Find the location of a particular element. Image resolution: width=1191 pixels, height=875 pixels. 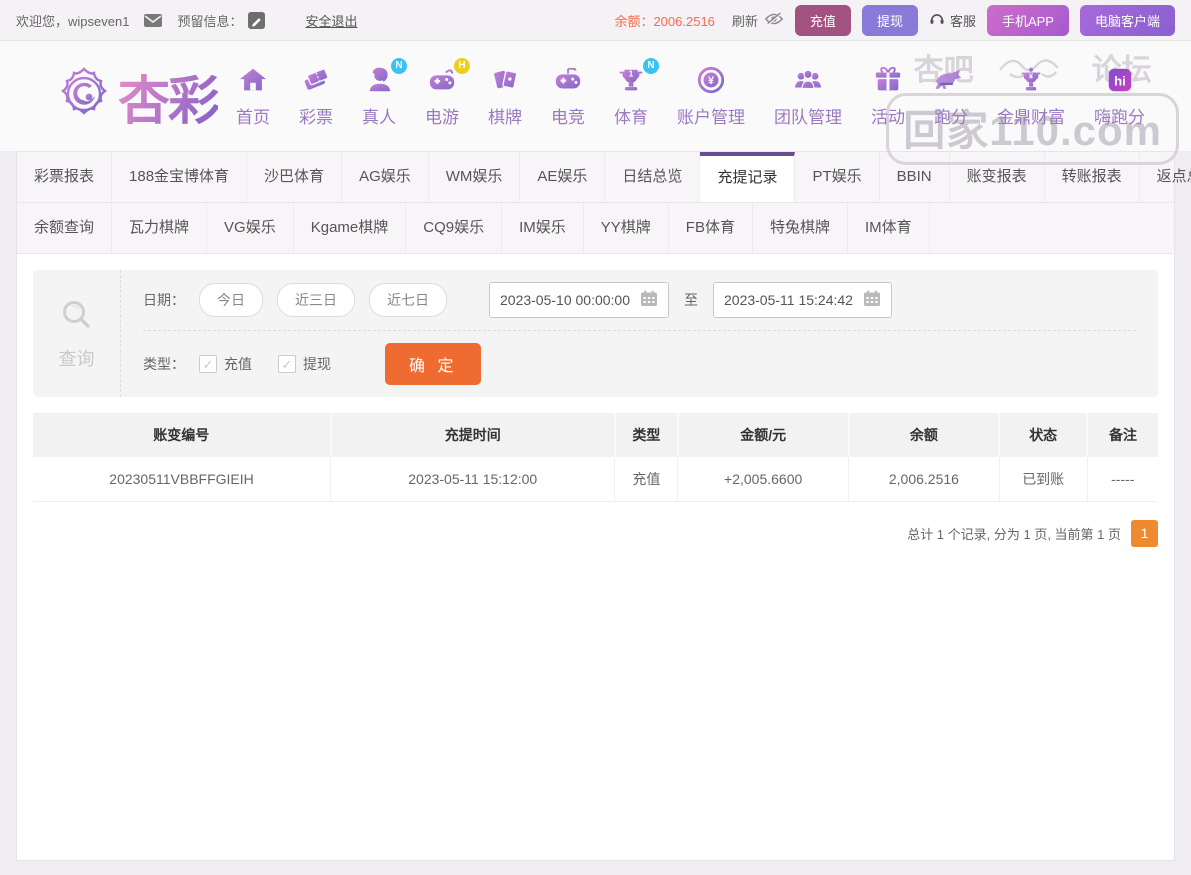

date-from-input: 2023-05-10 00:00:00 is located at coordinates (579, 300).